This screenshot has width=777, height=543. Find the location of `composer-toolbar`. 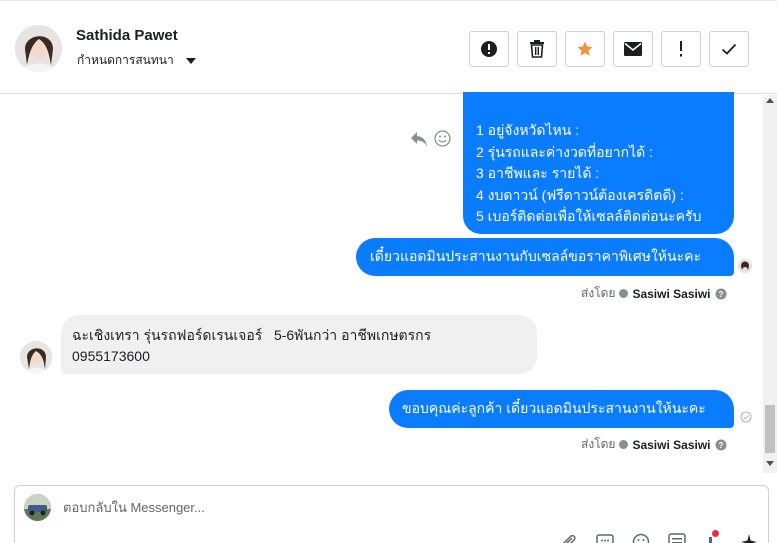

composer-toolbar is located at coordinates (659, 536).